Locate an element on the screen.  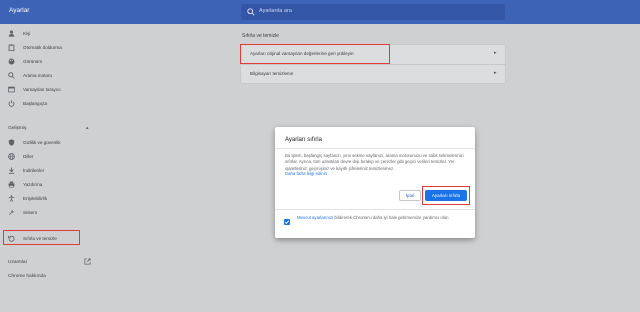
person-icon is located at coordinates (11, 33).